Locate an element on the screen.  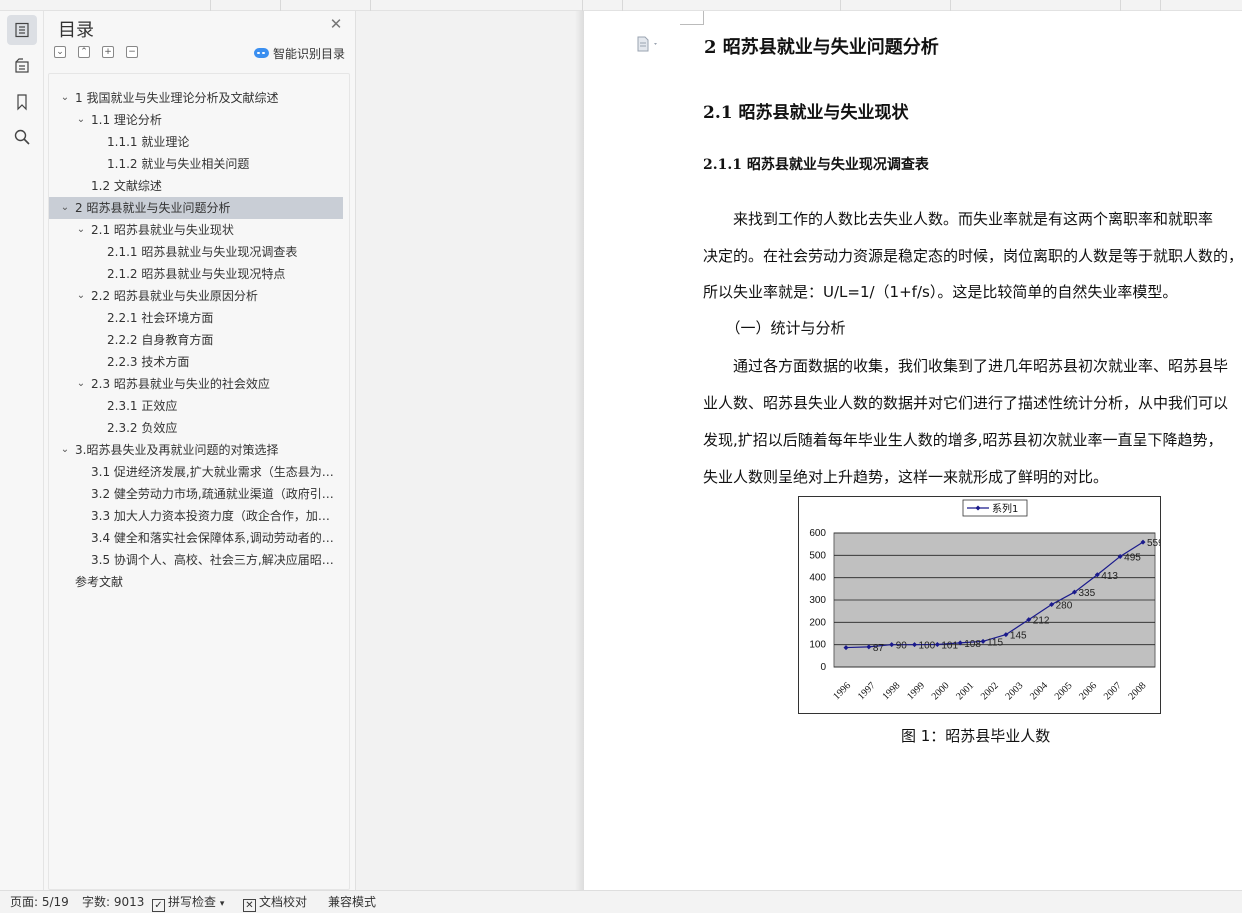
data-label: 212 is located at coordinates (1041, 621).